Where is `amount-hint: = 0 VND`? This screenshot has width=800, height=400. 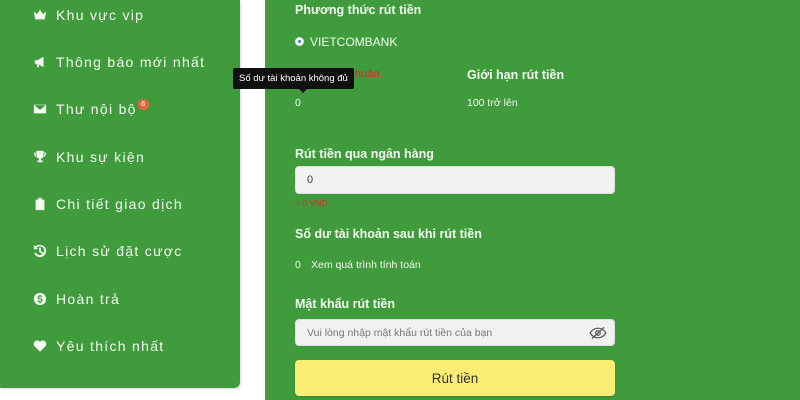 amount-hint: = 0 VND is located at coordinates (311, 203).